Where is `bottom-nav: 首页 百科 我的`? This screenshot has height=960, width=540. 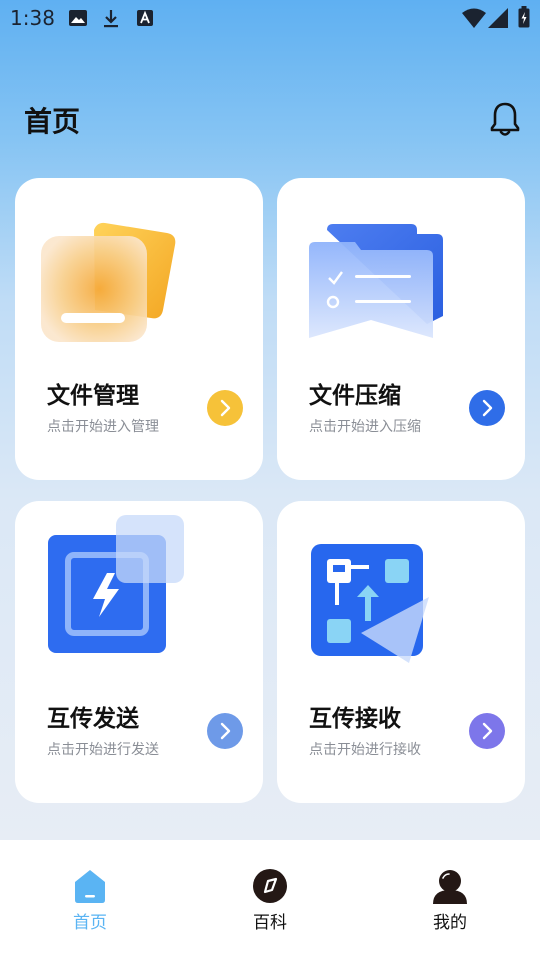
bottom-nav: 首页 百科 我的 is located at coordinates (270, 900).